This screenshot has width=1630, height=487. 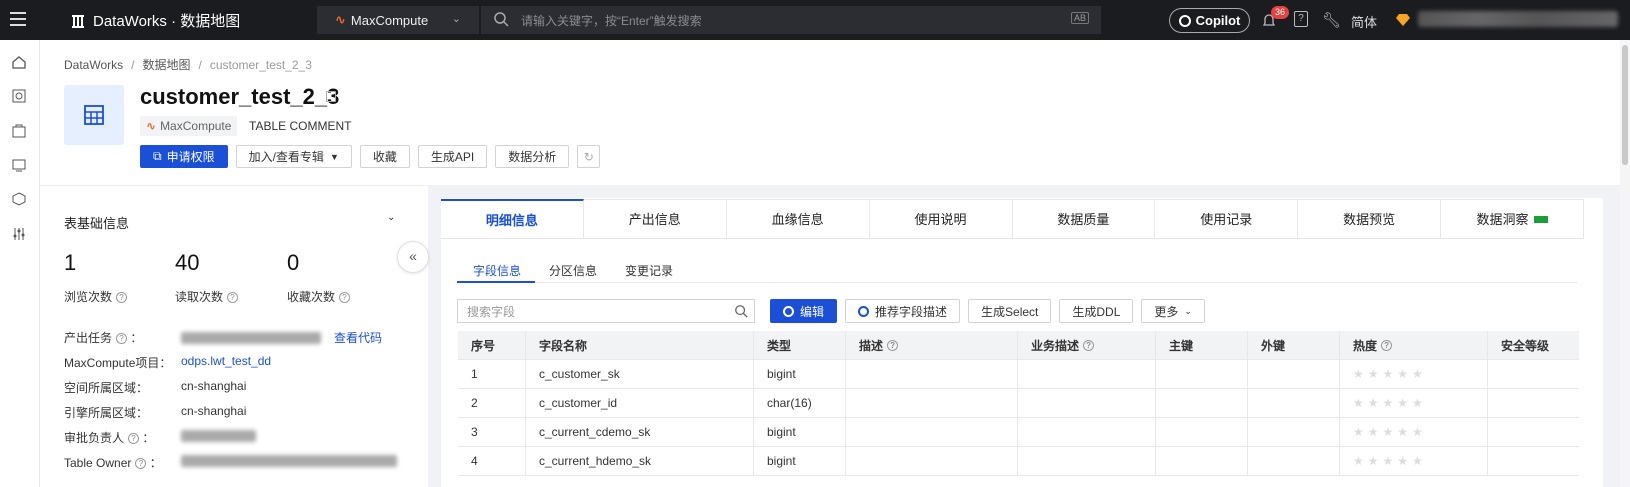 I want to click on refresh-icon: ↻, so click(x=589, y=156).